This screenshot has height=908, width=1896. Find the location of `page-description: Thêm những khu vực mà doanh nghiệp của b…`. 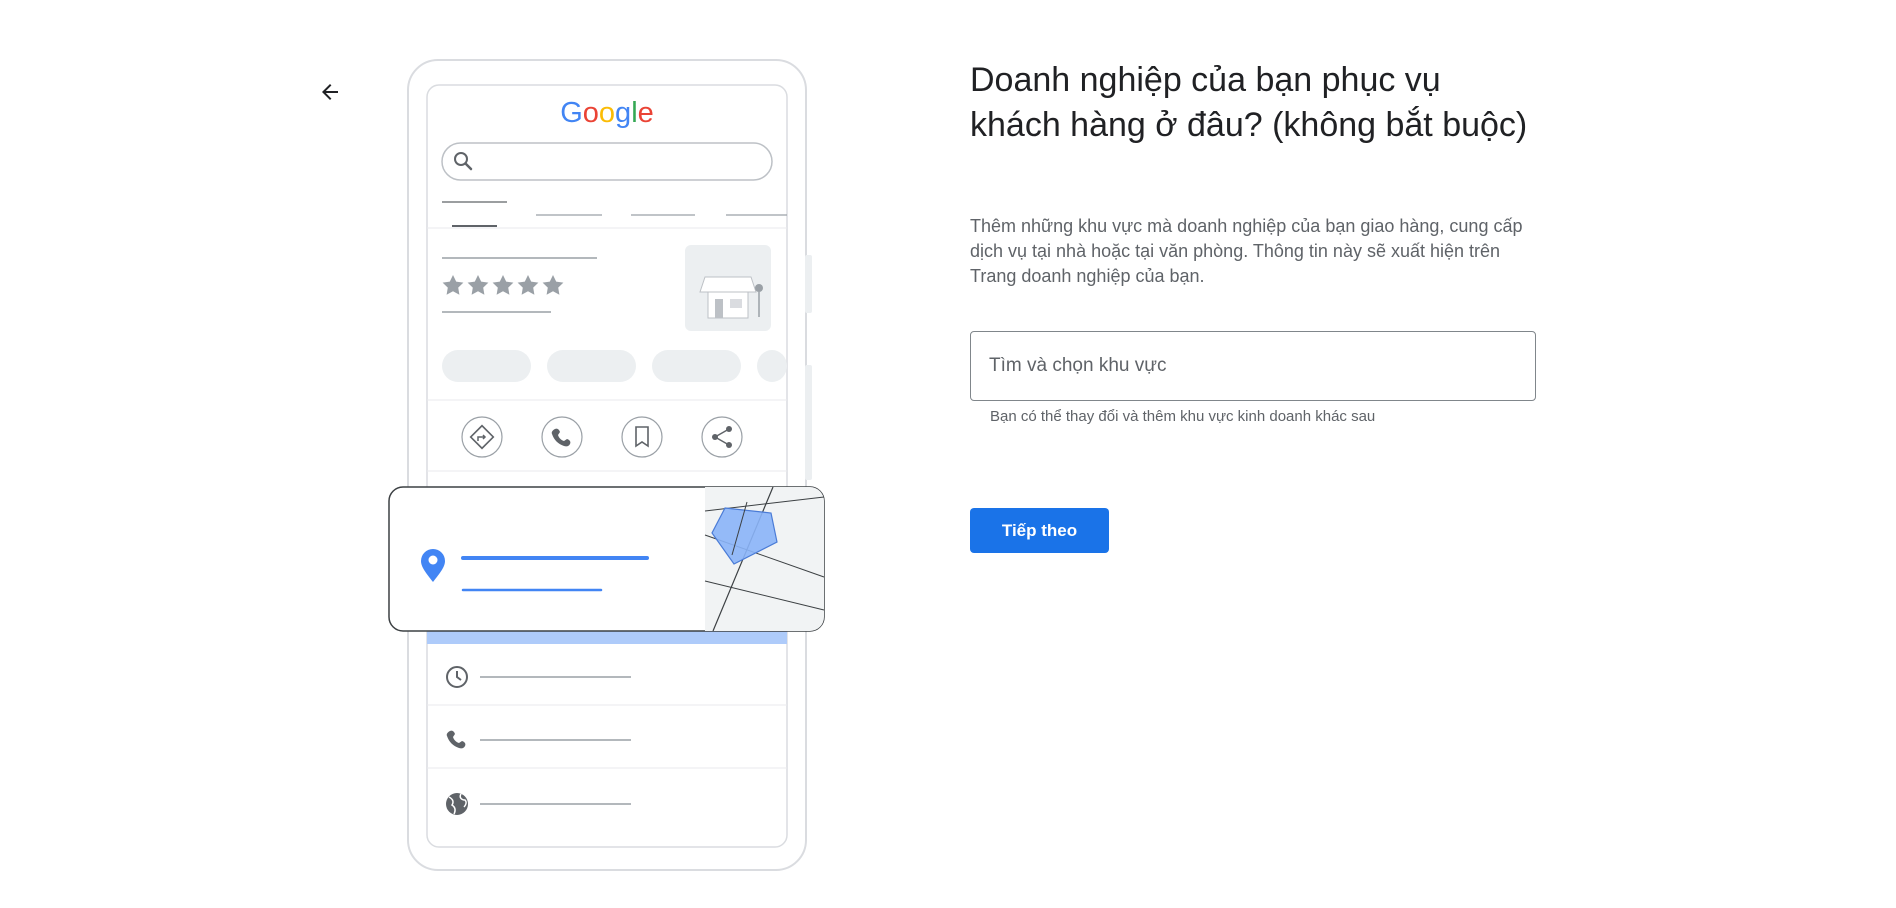

page-description: Thêm những khu vực mà doanh nghiệp của b… is located at coordinates (1246, 251).